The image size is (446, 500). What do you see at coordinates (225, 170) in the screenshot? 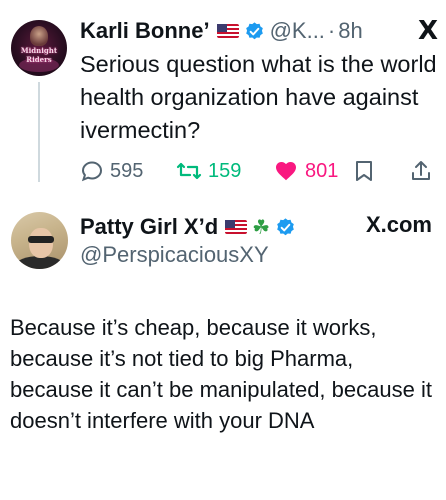
I see `repost-count: 159` at bounding box center [225, 170].